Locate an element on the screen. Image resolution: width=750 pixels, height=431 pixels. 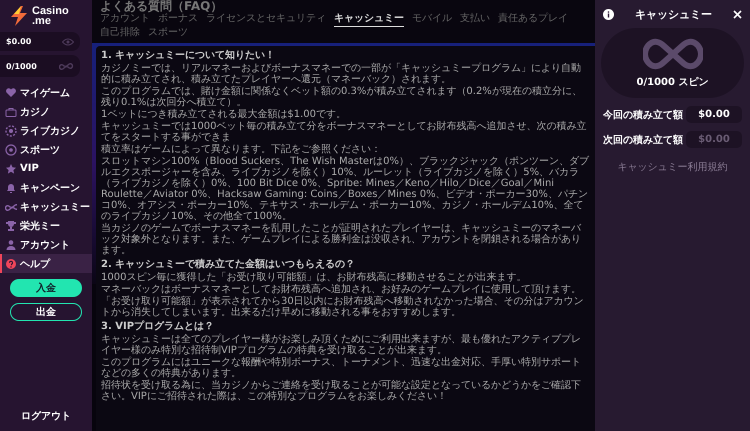
section-heading: 1. キャッシュミーについて知りたい！ is located at coordinates (188, 56).